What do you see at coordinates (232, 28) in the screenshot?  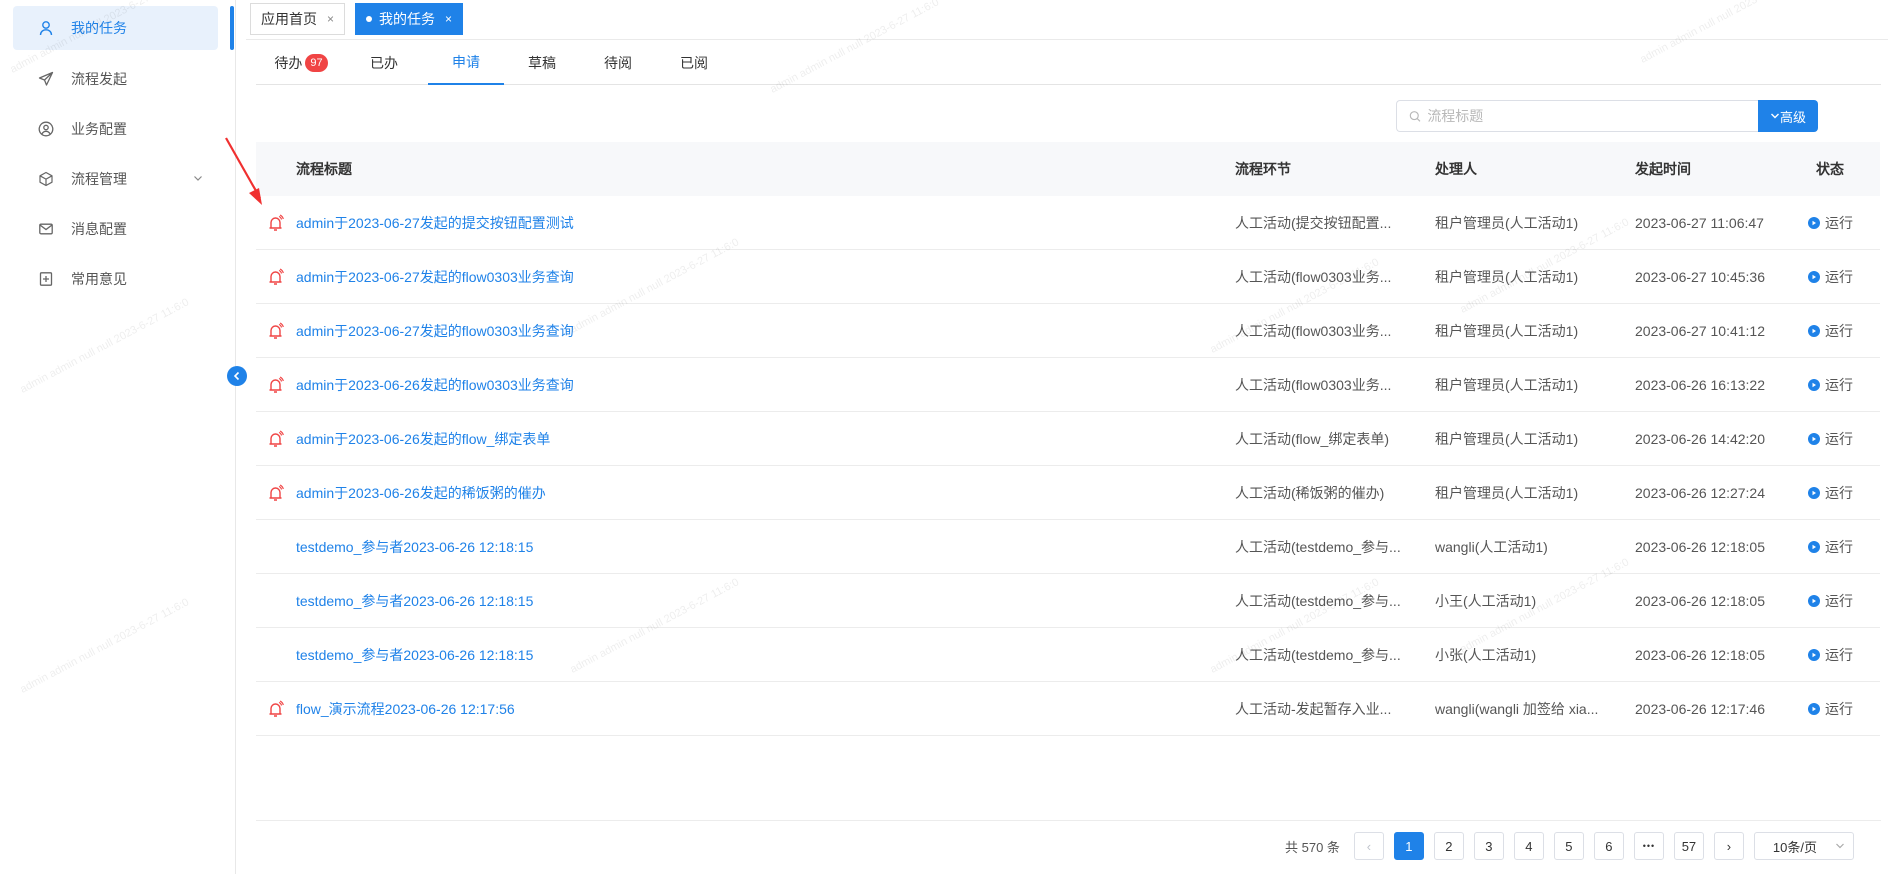 I see `active-indicator` at bounding box center [232, 28].